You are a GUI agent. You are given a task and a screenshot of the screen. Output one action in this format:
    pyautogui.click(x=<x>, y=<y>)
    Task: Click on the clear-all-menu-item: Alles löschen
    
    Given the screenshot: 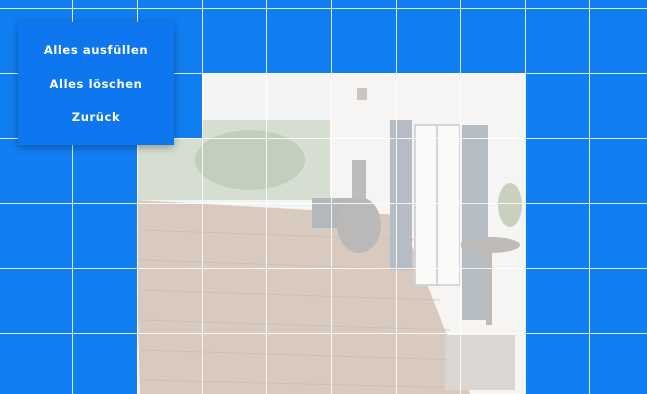 What is the action you would take?
    pyautogui.click(x=96, y=84)
    